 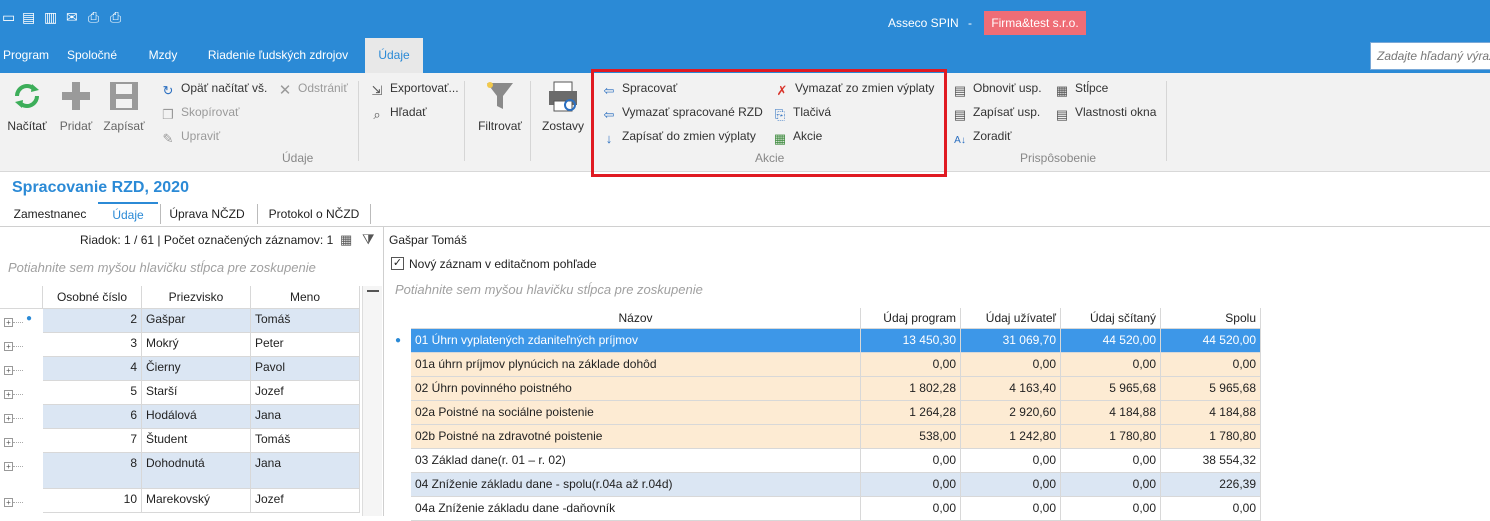 What do you see at coordinates (92, 321) in the screenshot?
I see `osobne-cislo-cell: 2` at bounding box center [92, 321].